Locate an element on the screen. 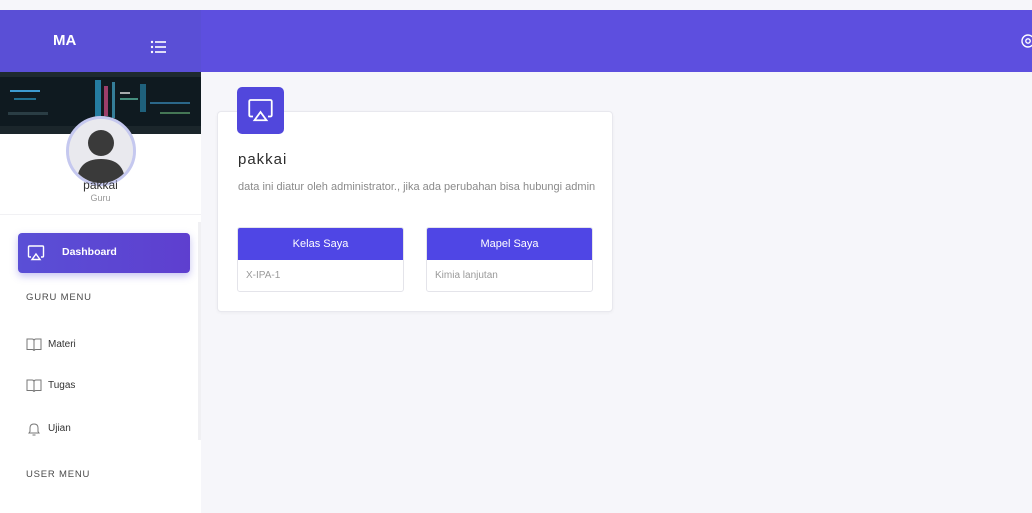  sidebar-item-tugas: Tugas is located at coordinates (107, 387).